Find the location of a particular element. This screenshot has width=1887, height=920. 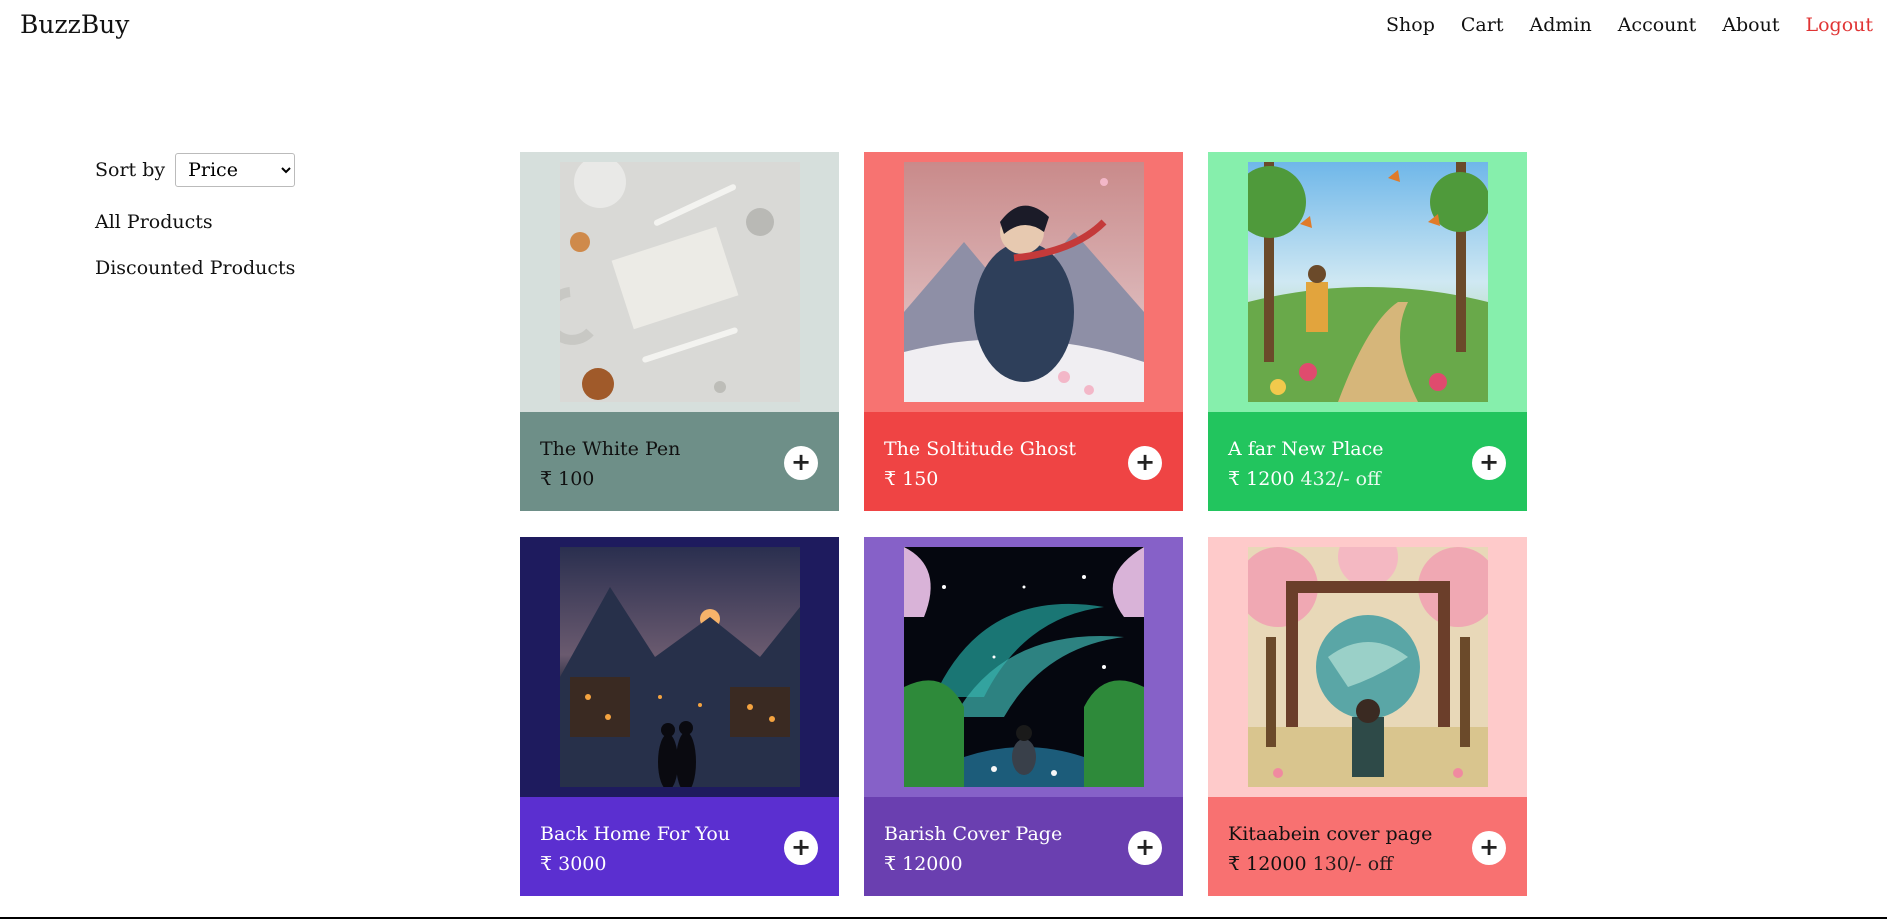

nav-shop: Shop is located at coordinates (1410, 25).